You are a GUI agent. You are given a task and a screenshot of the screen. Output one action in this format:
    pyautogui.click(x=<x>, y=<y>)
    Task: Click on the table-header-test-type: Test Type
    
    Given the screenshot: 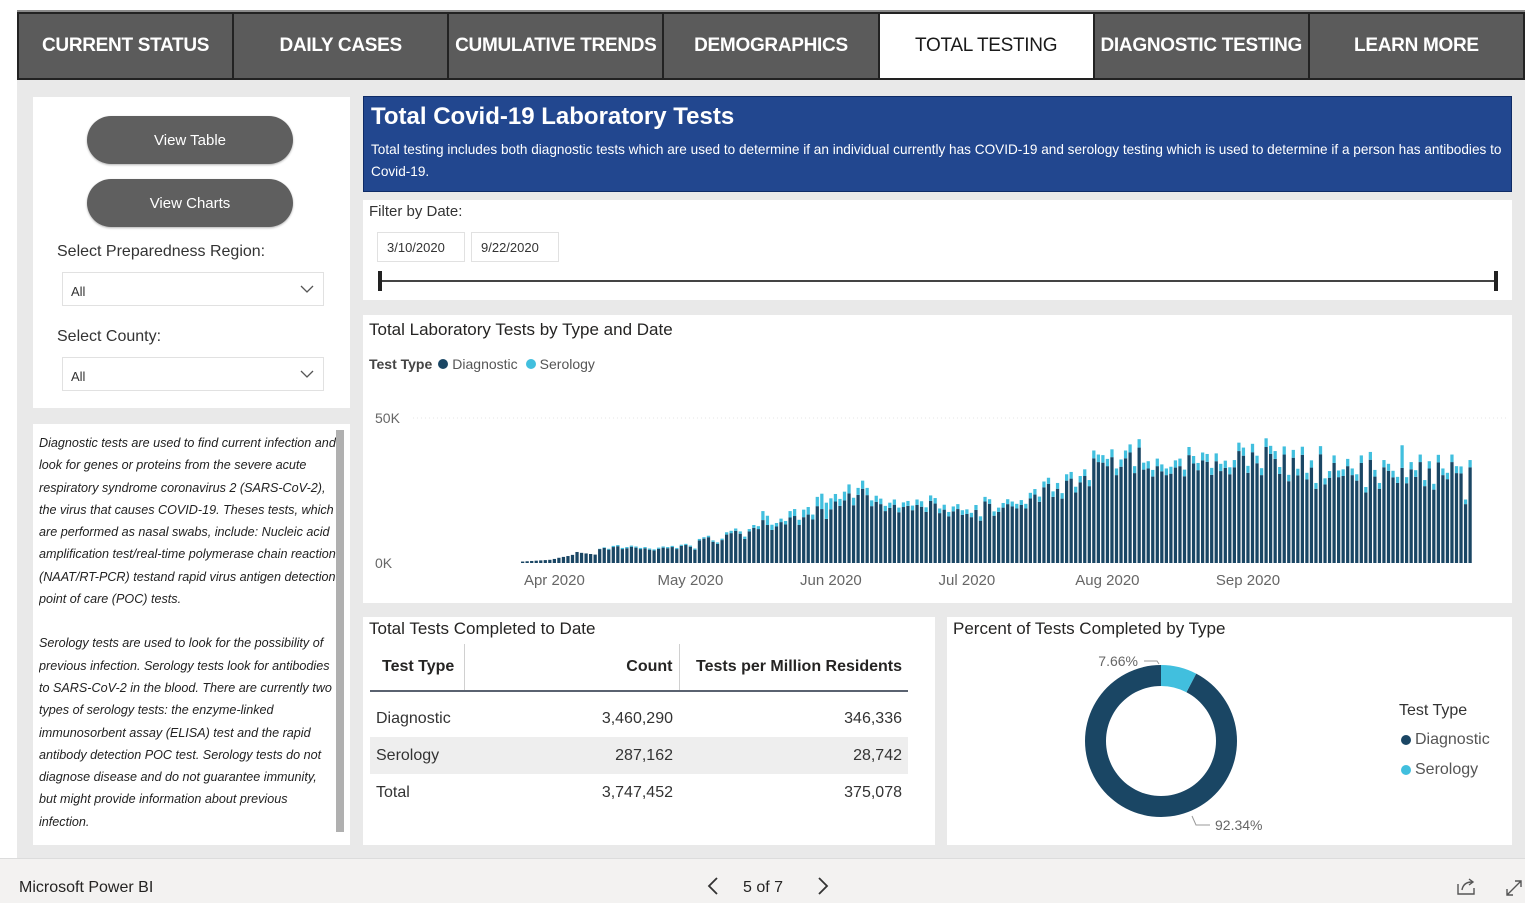 What is the action you would take?
    pyautogui.click(x=417, y=668)
    